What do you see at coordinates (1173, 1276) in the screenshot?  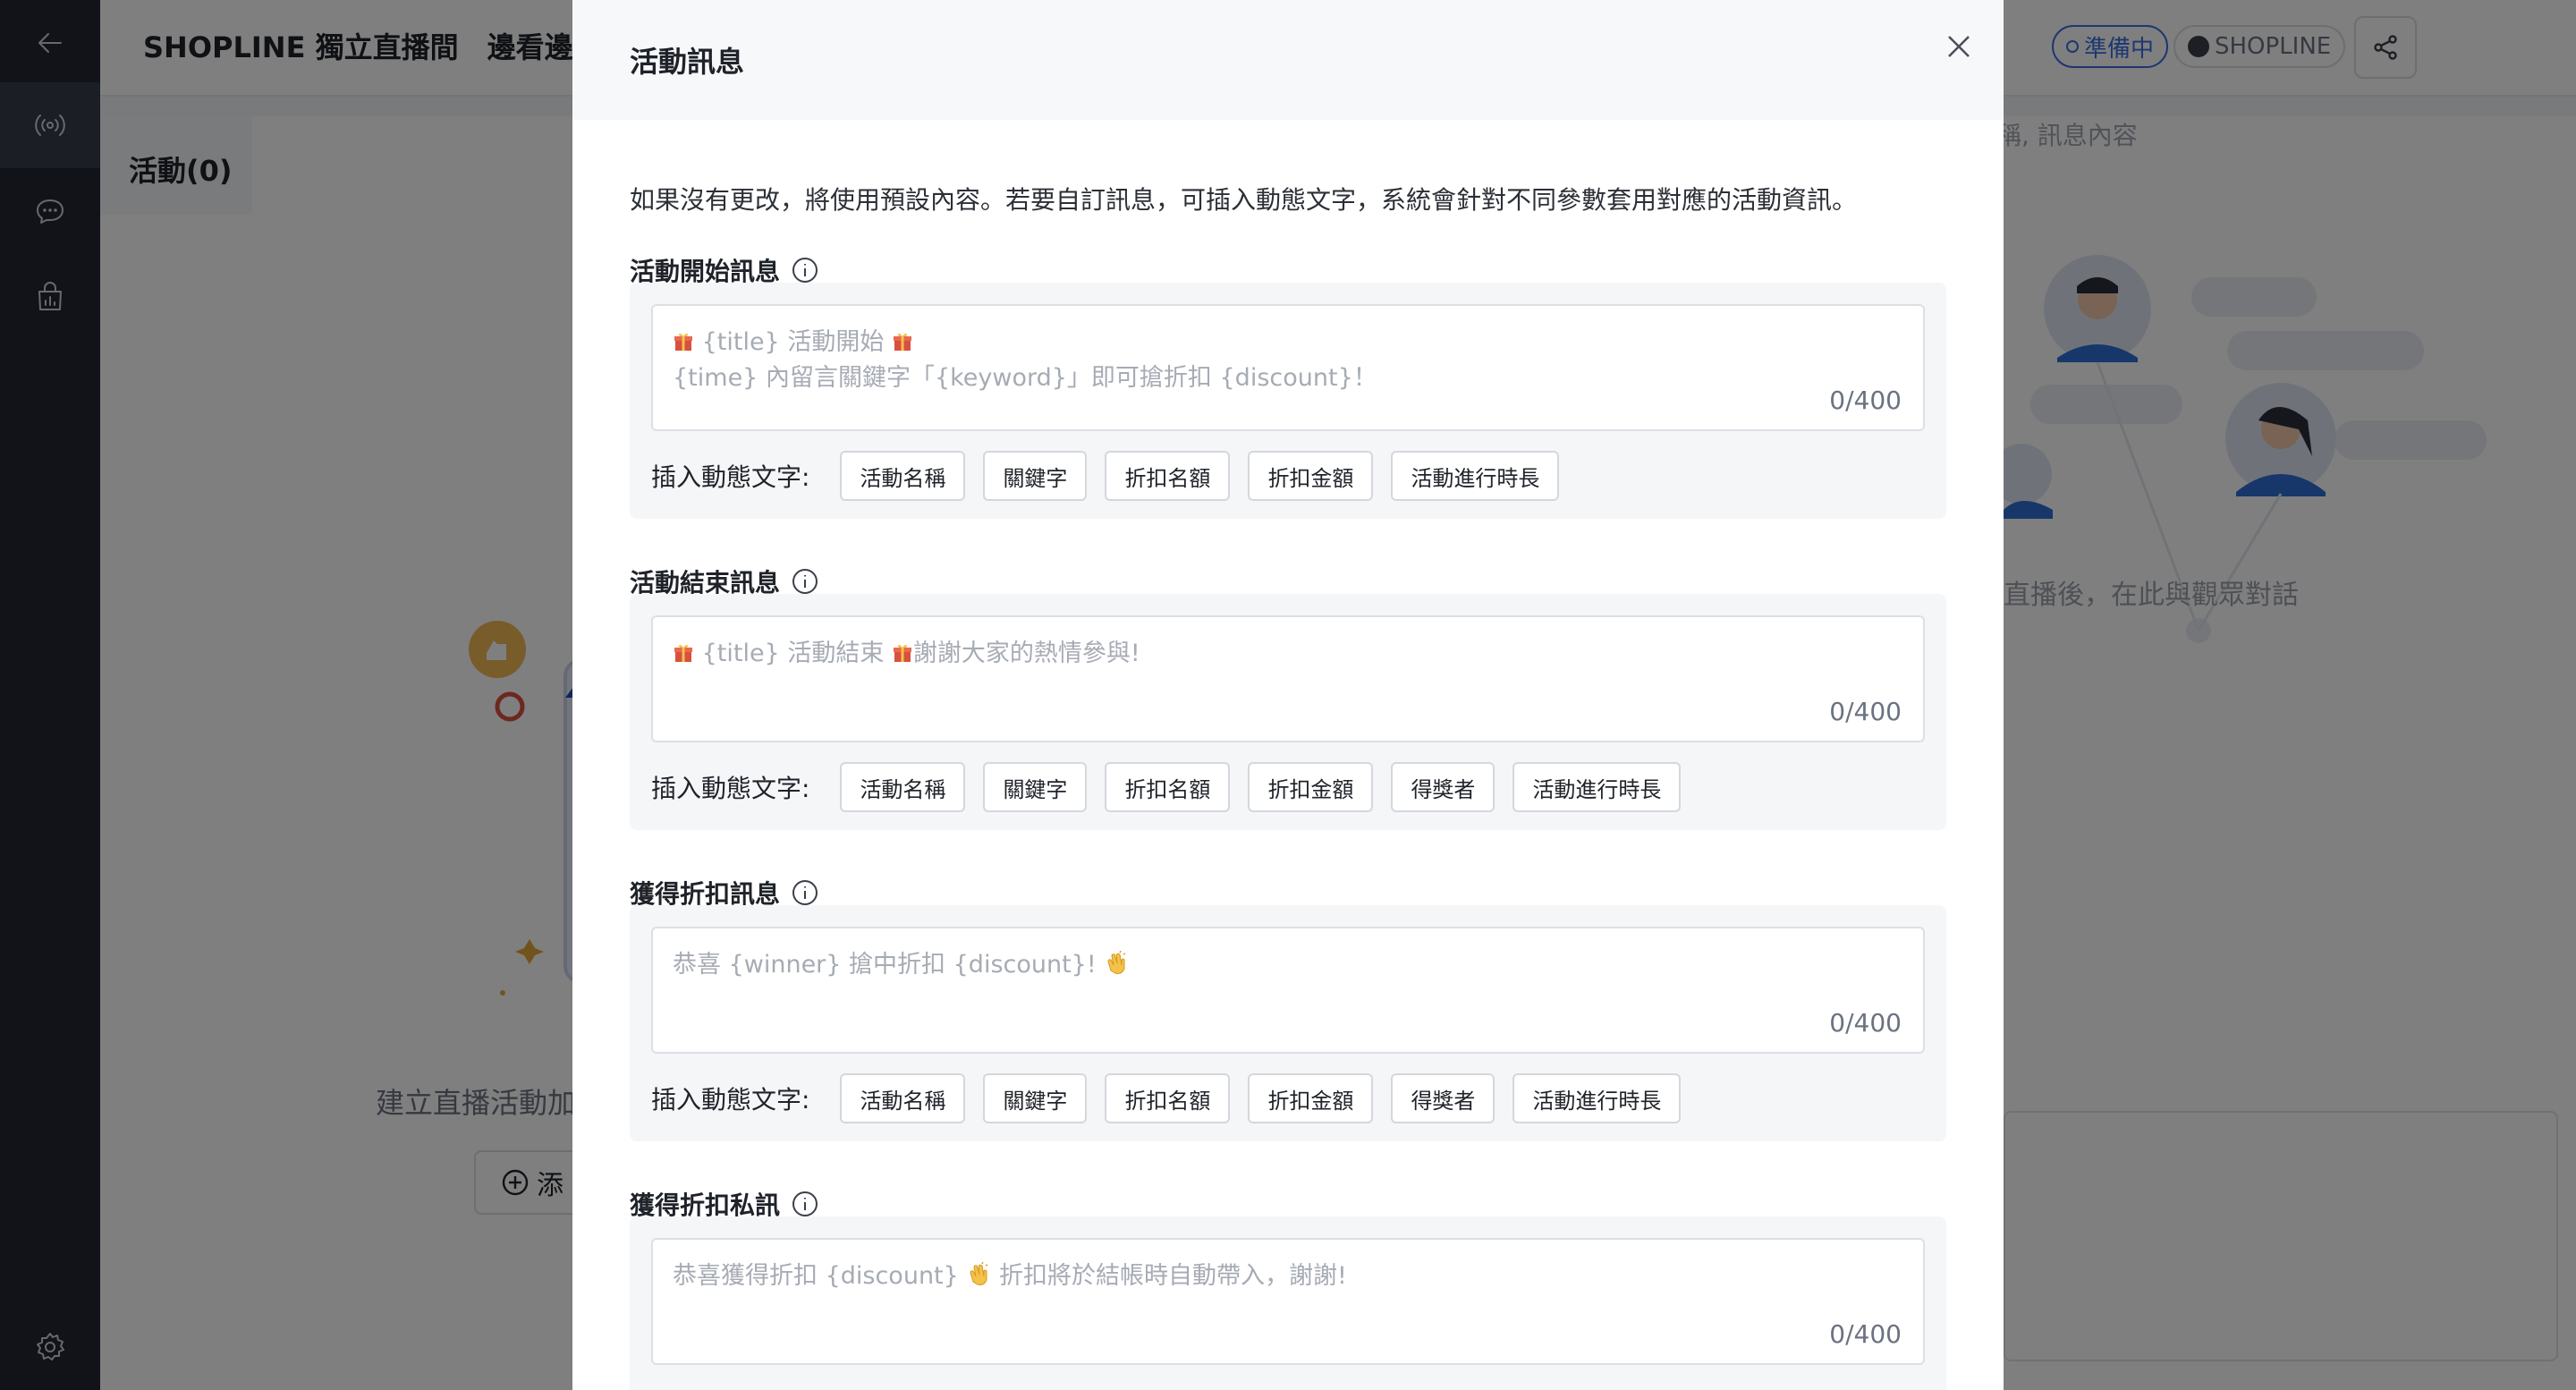 I see `placeholder-text: 折扣將於結帳時自動帶入，謝謝!` at bounding box center [1173, 1276].